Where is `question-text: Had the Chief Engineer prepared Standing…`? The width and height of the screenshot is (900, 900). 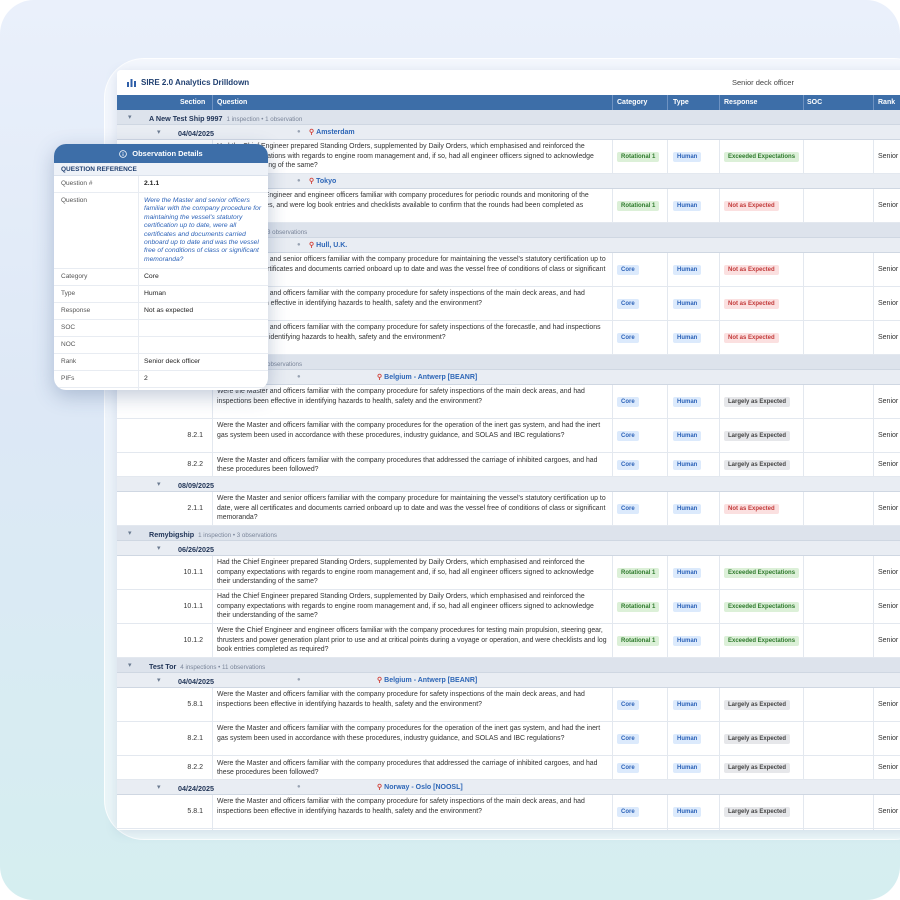 question-text: Had the Chief Engineer prepared Standing… is located at coordinates (405, 156).